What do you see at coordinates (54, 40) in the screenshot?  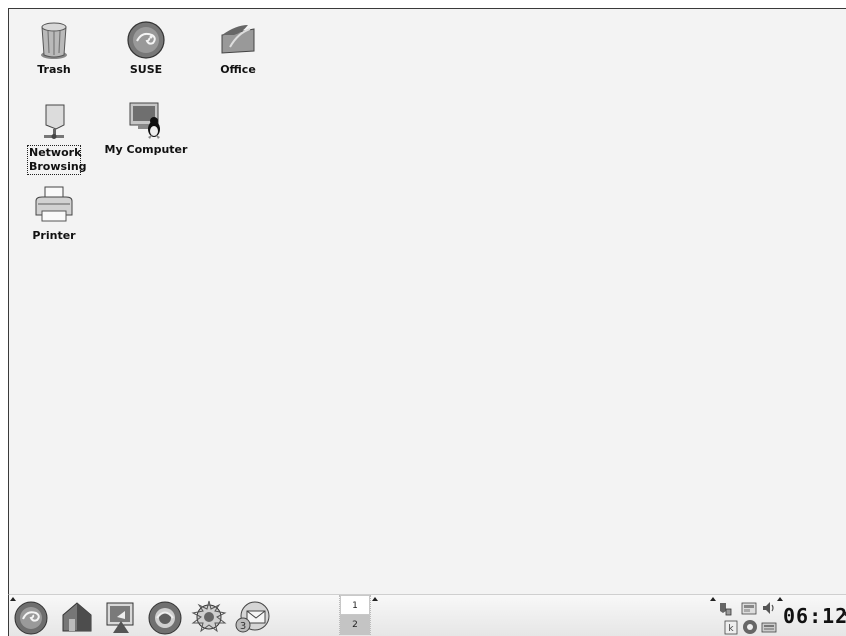 I see `trash-icon` at bounding box center [54, 40].